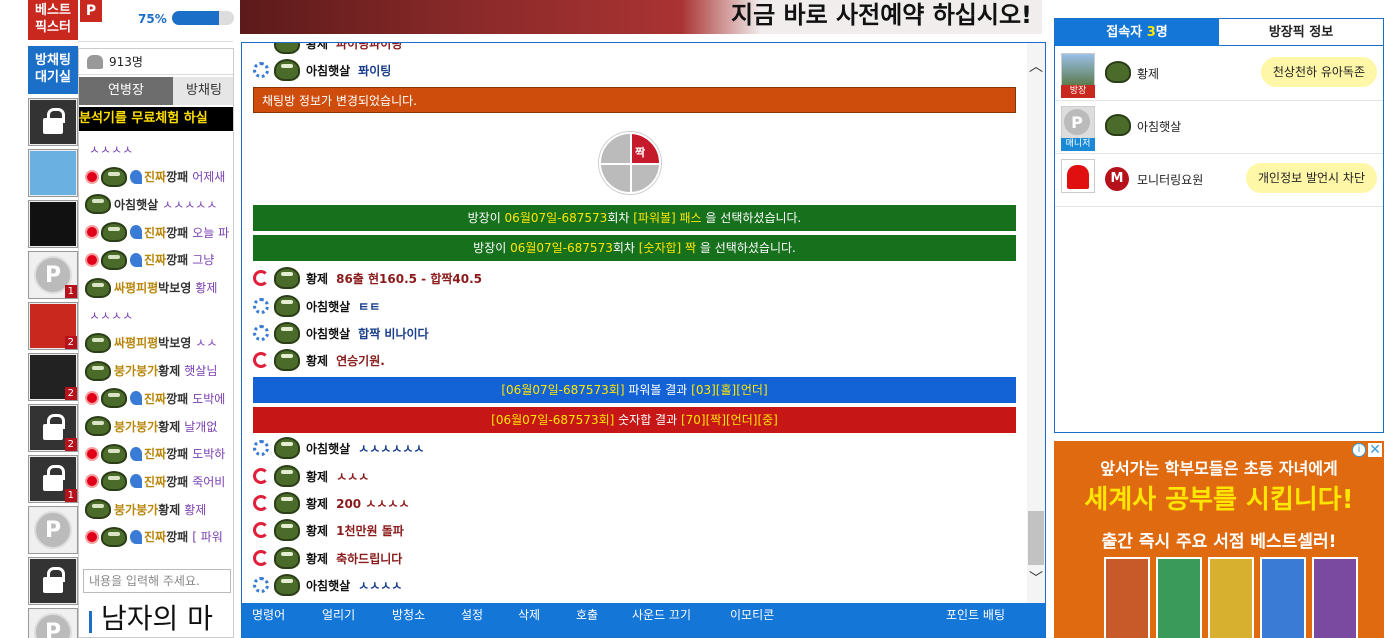  What do you see at coordinates (53, 275) in the screenshot?
I see `sidebar-room-thumb: P1` at bounding box center [53, 275].